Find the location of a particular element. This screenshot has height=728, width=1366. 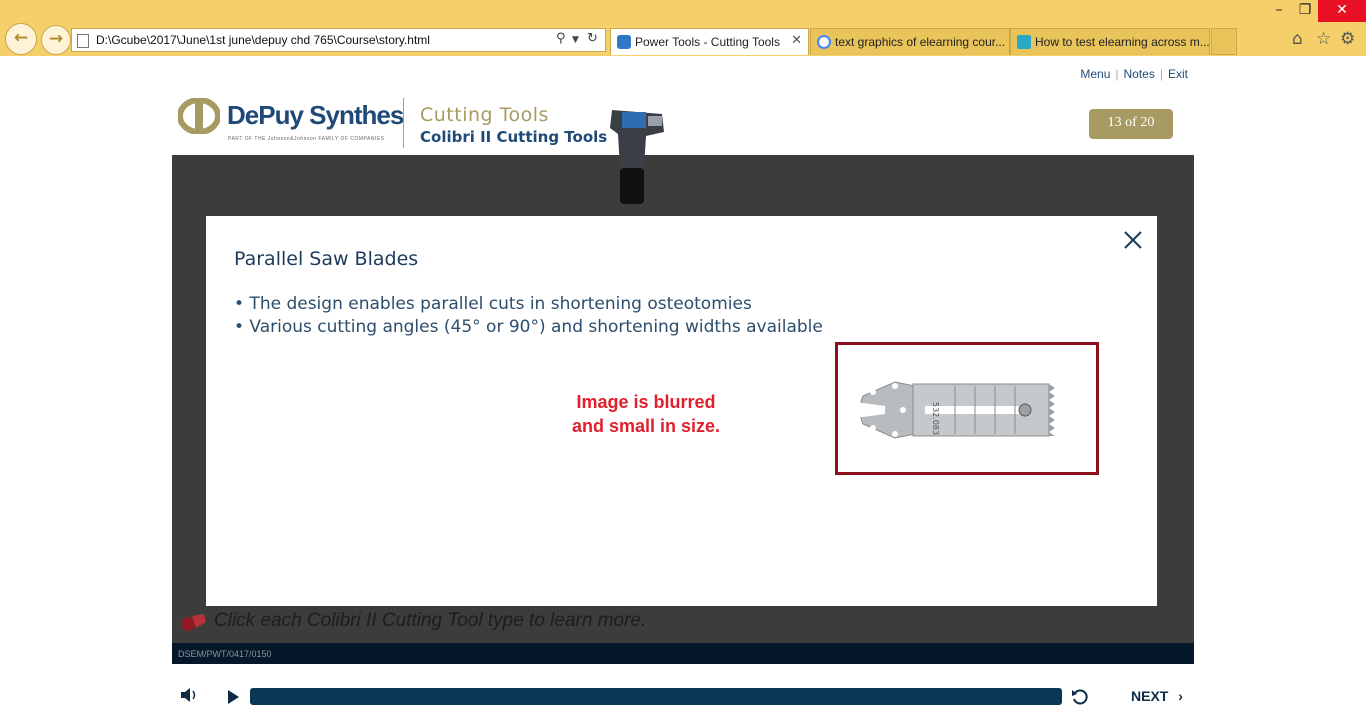

top-links: Menu | Notes | Exit is located at coordinates (1134, 74).